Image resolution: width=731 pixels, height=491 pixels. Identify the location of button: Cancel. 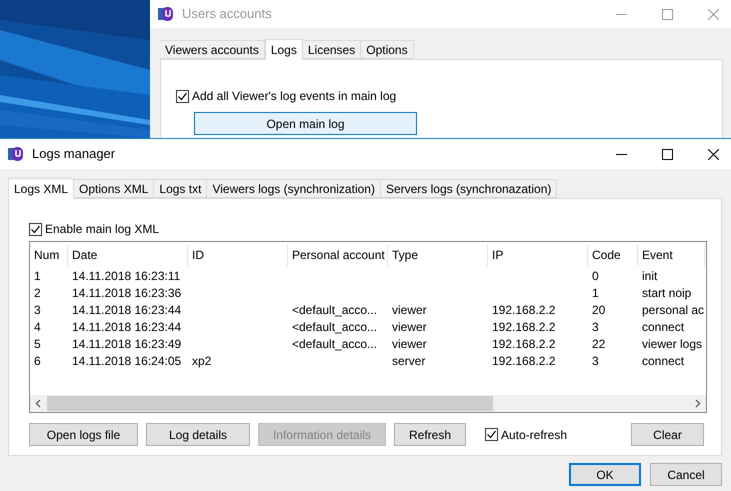
(686, 474).